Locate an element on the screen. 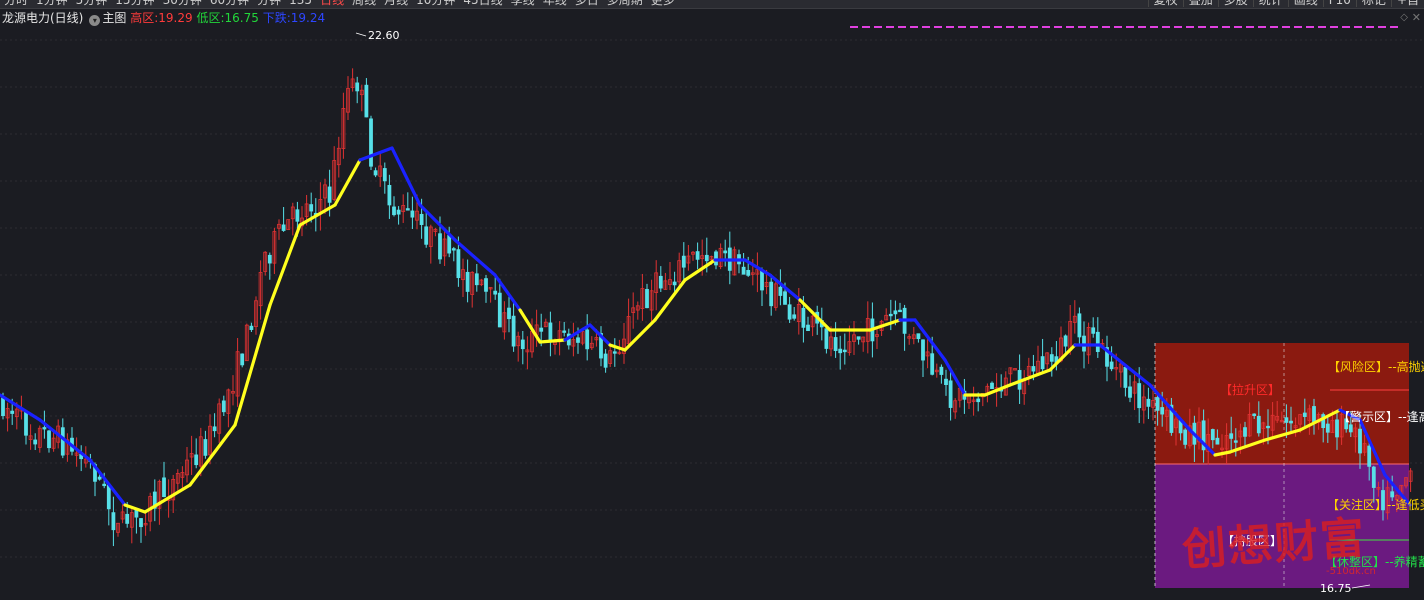  tool-button: 复权 is located at coordinates (1165, 3).